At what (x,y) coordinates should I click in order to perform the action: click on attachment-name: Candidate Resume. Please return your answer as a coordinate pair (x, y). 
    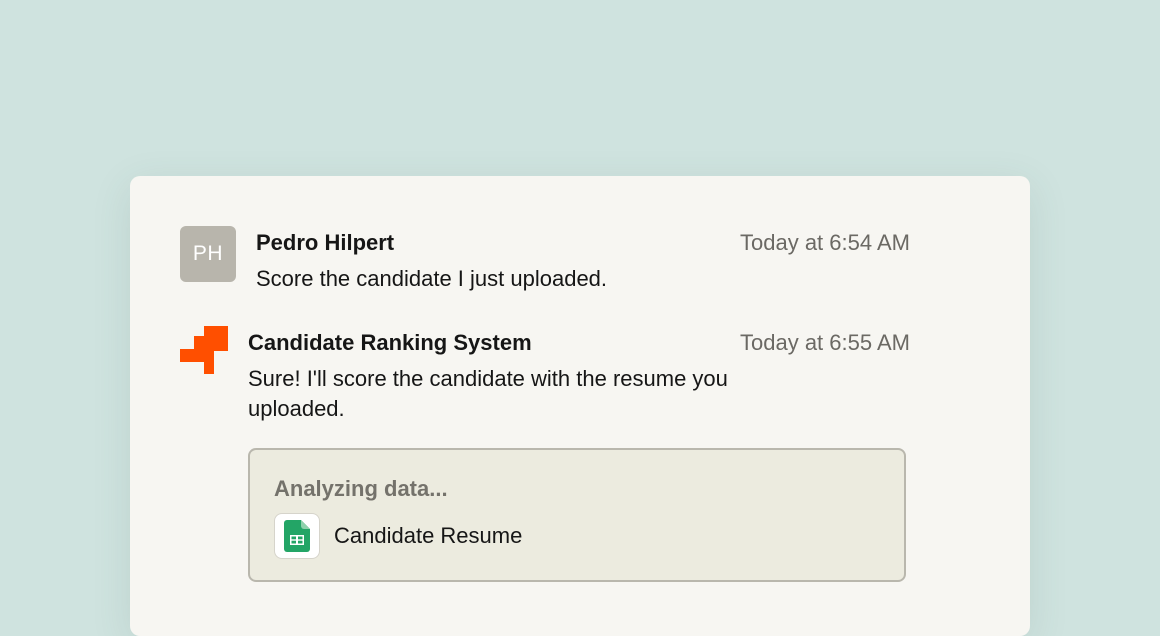
    Looking at the image, I should click on (428, 535).